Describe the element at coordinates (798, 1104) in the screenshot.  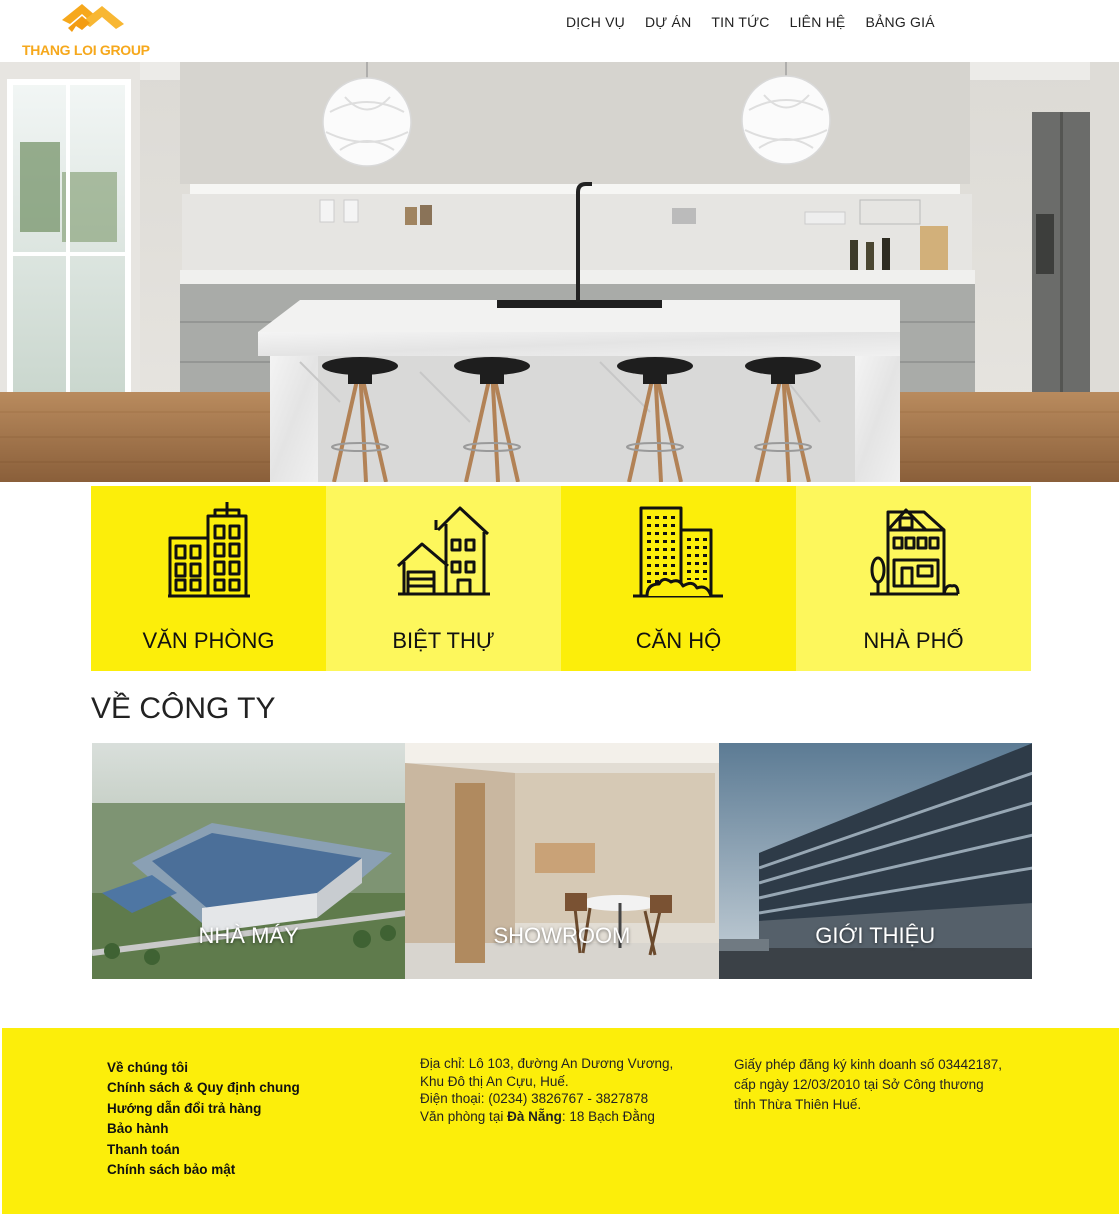
I see `footer-license-line3: tỉnh Thừa Thiên Huế.` at that location.